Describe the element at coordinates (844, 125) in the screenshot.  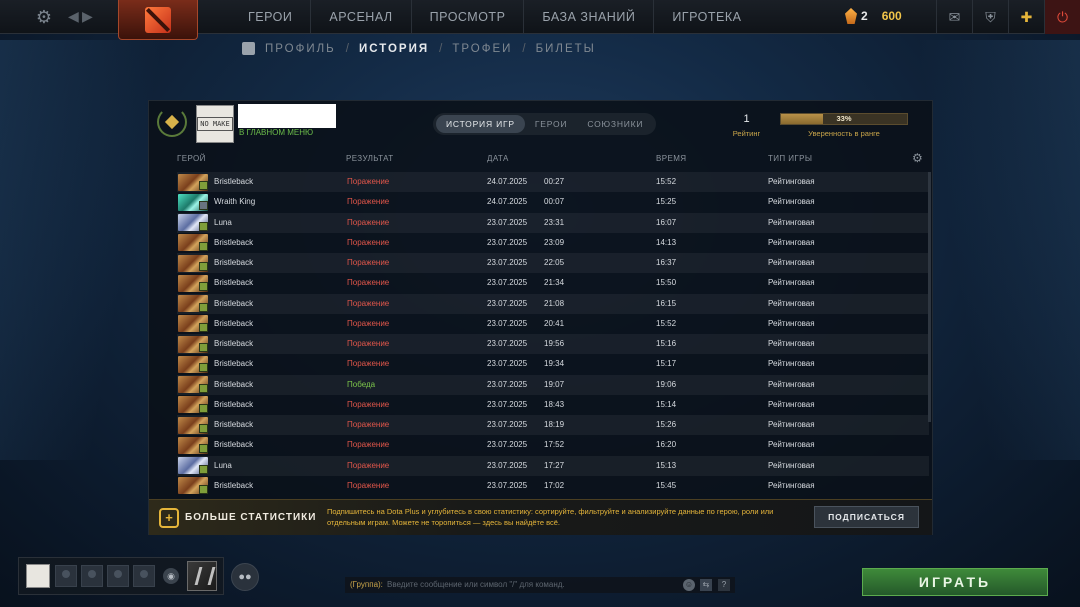
I see `rank-confidence: 33% Уверенность в ранге` at that location.